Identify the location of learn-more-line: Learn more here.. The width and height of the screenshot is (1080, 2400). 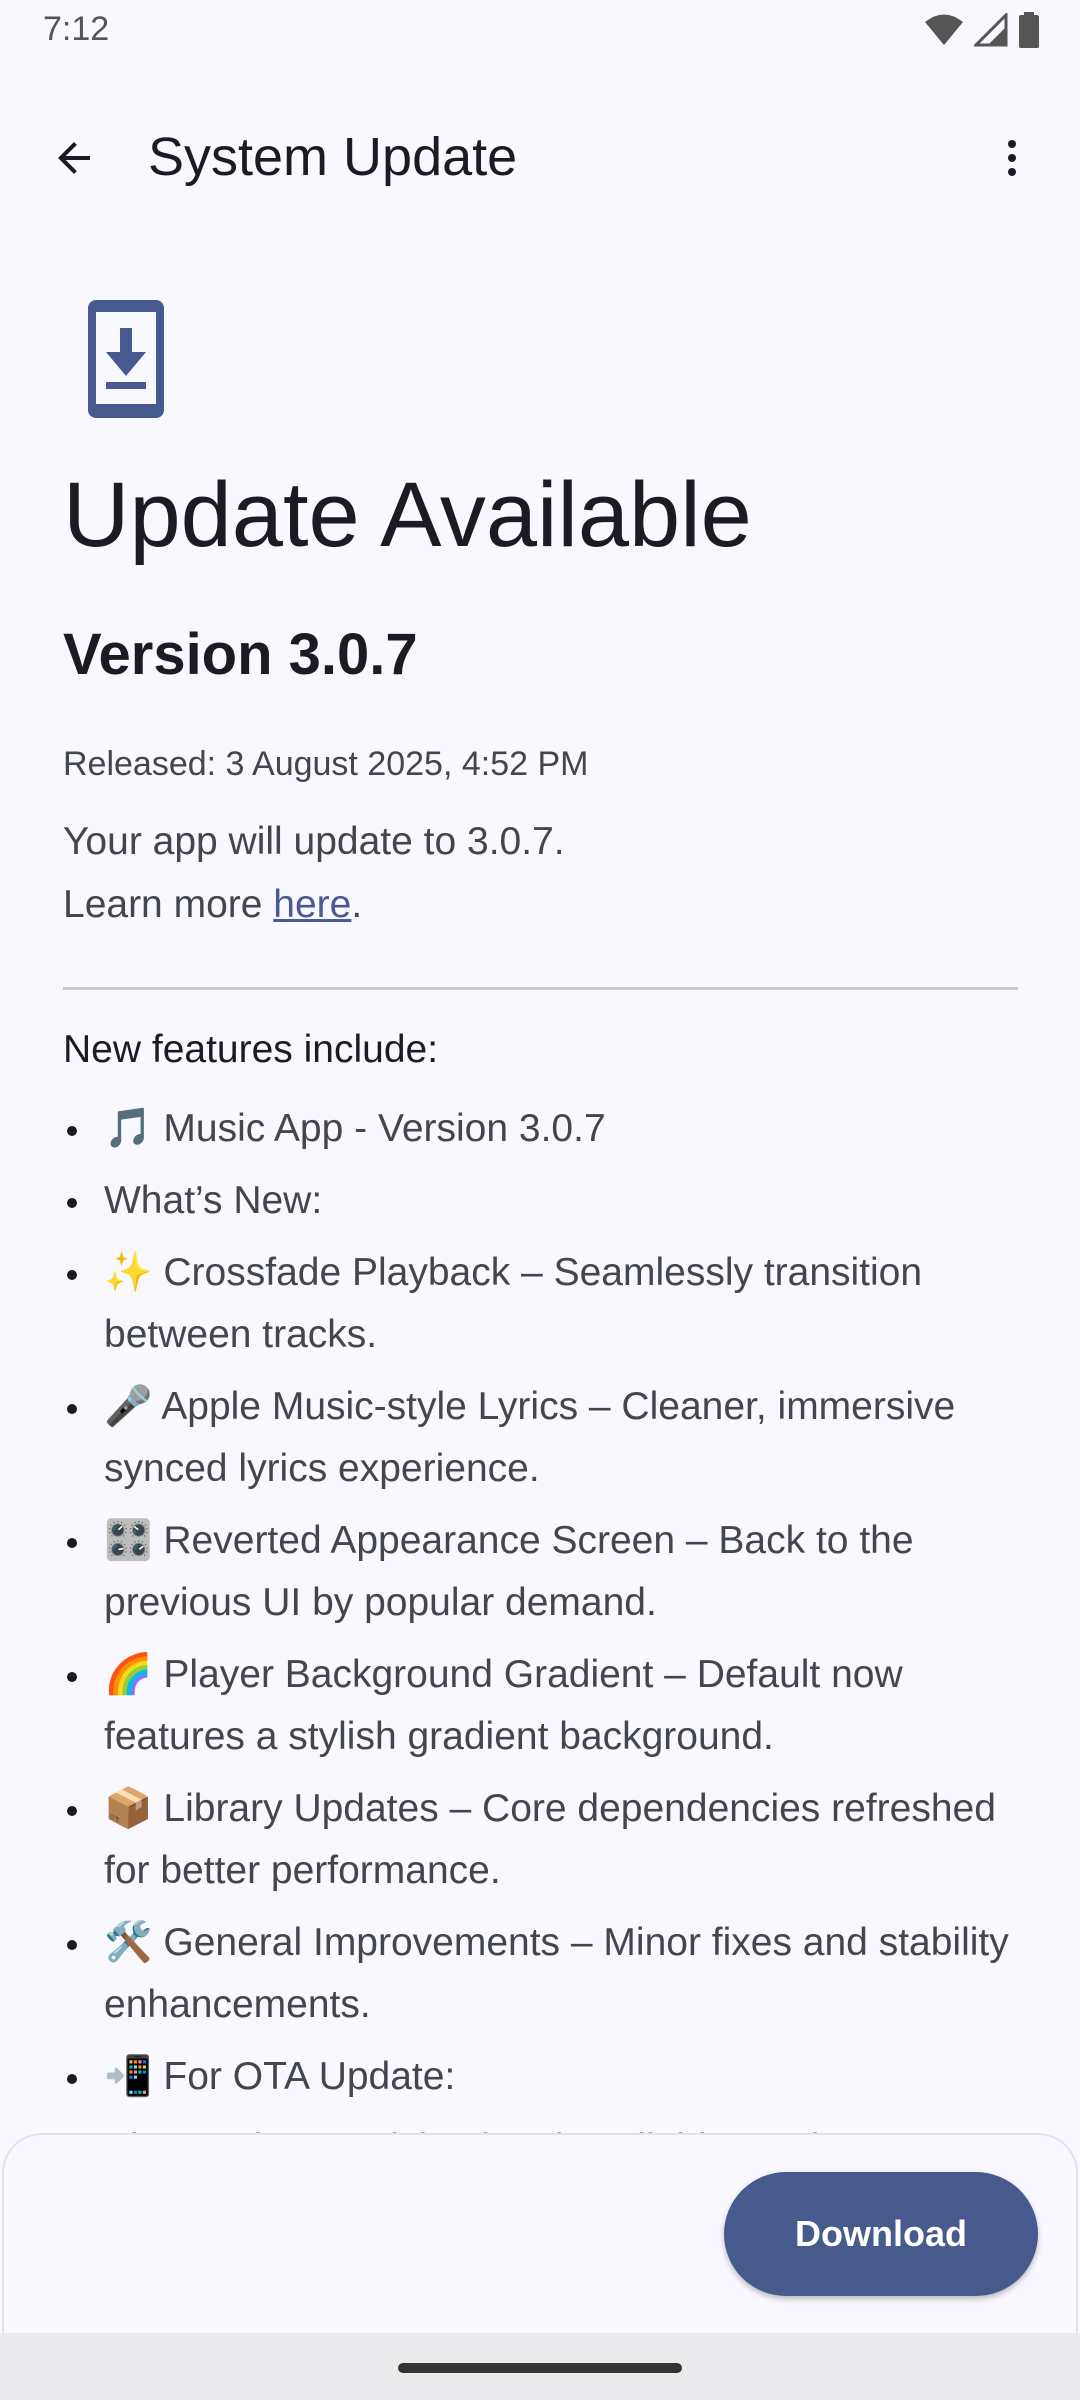
(314, 904).